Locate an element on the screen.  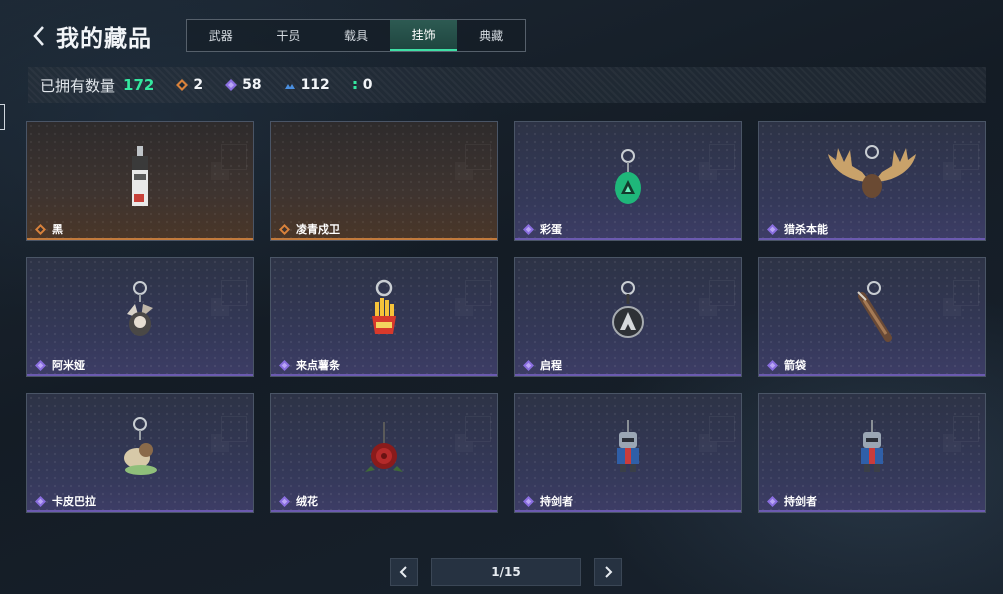
charm-card: 彩蛋 is located at coordinates (628, 181).